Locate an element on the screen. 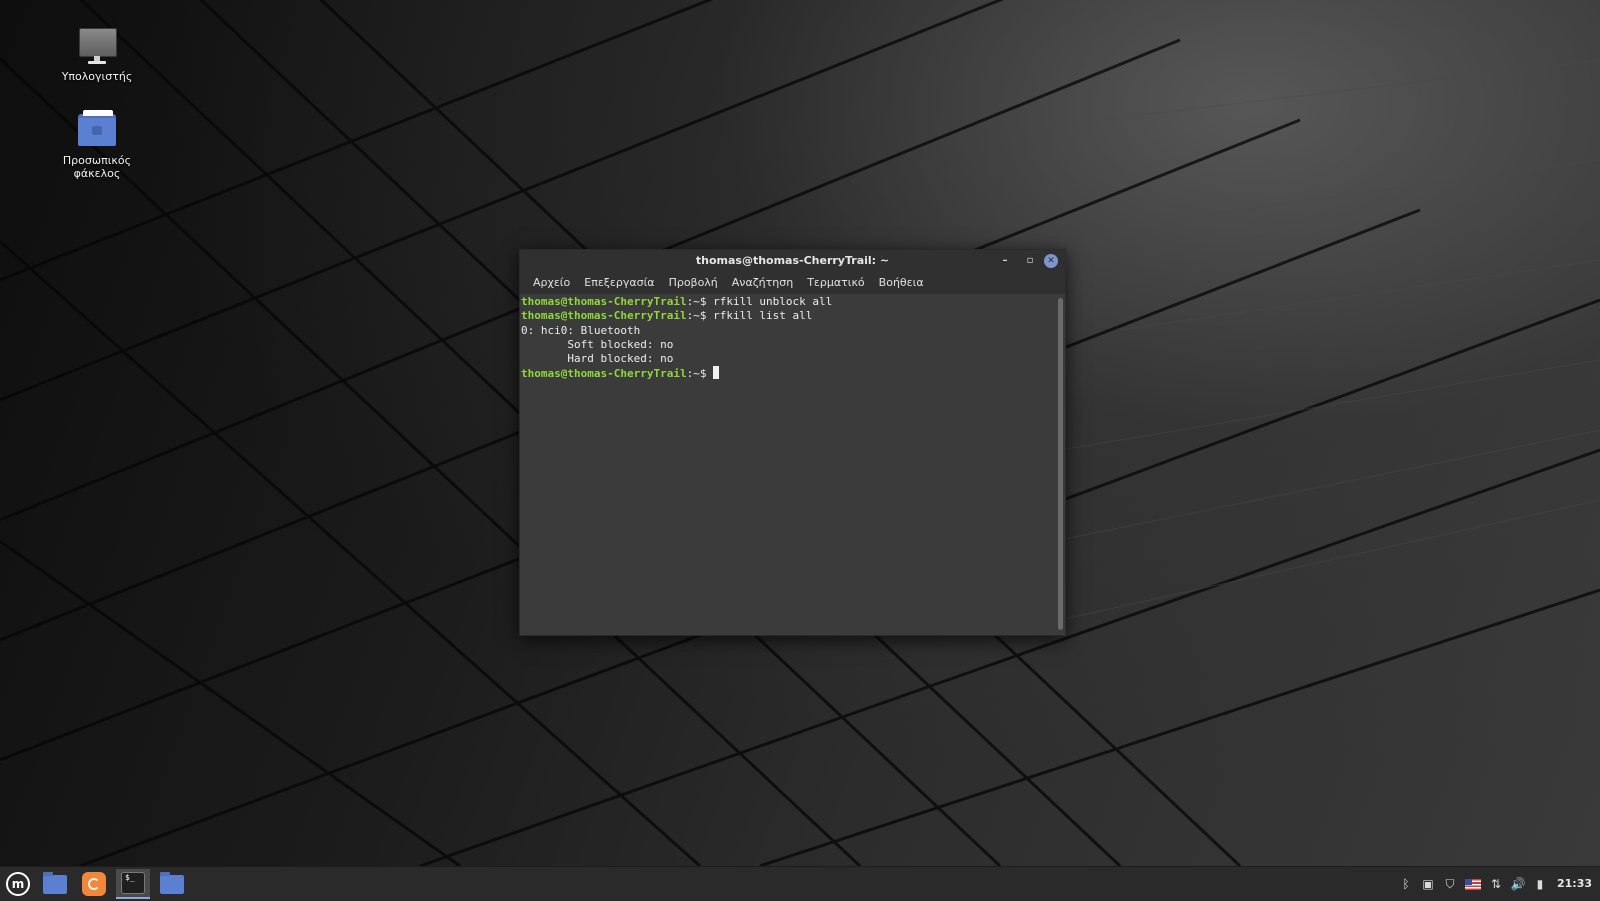  desktop-icon-computer: Υπολογιστής is located at coordinates (97, 54).